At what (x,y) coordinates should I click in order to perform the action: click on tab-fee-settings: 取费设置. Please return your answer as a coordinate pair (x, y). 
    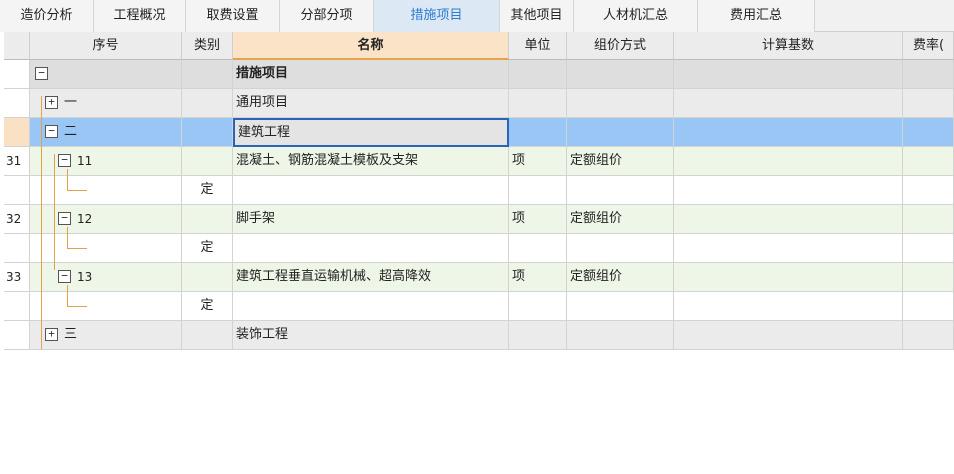
    Looking at the image, I should click on (233, 16).